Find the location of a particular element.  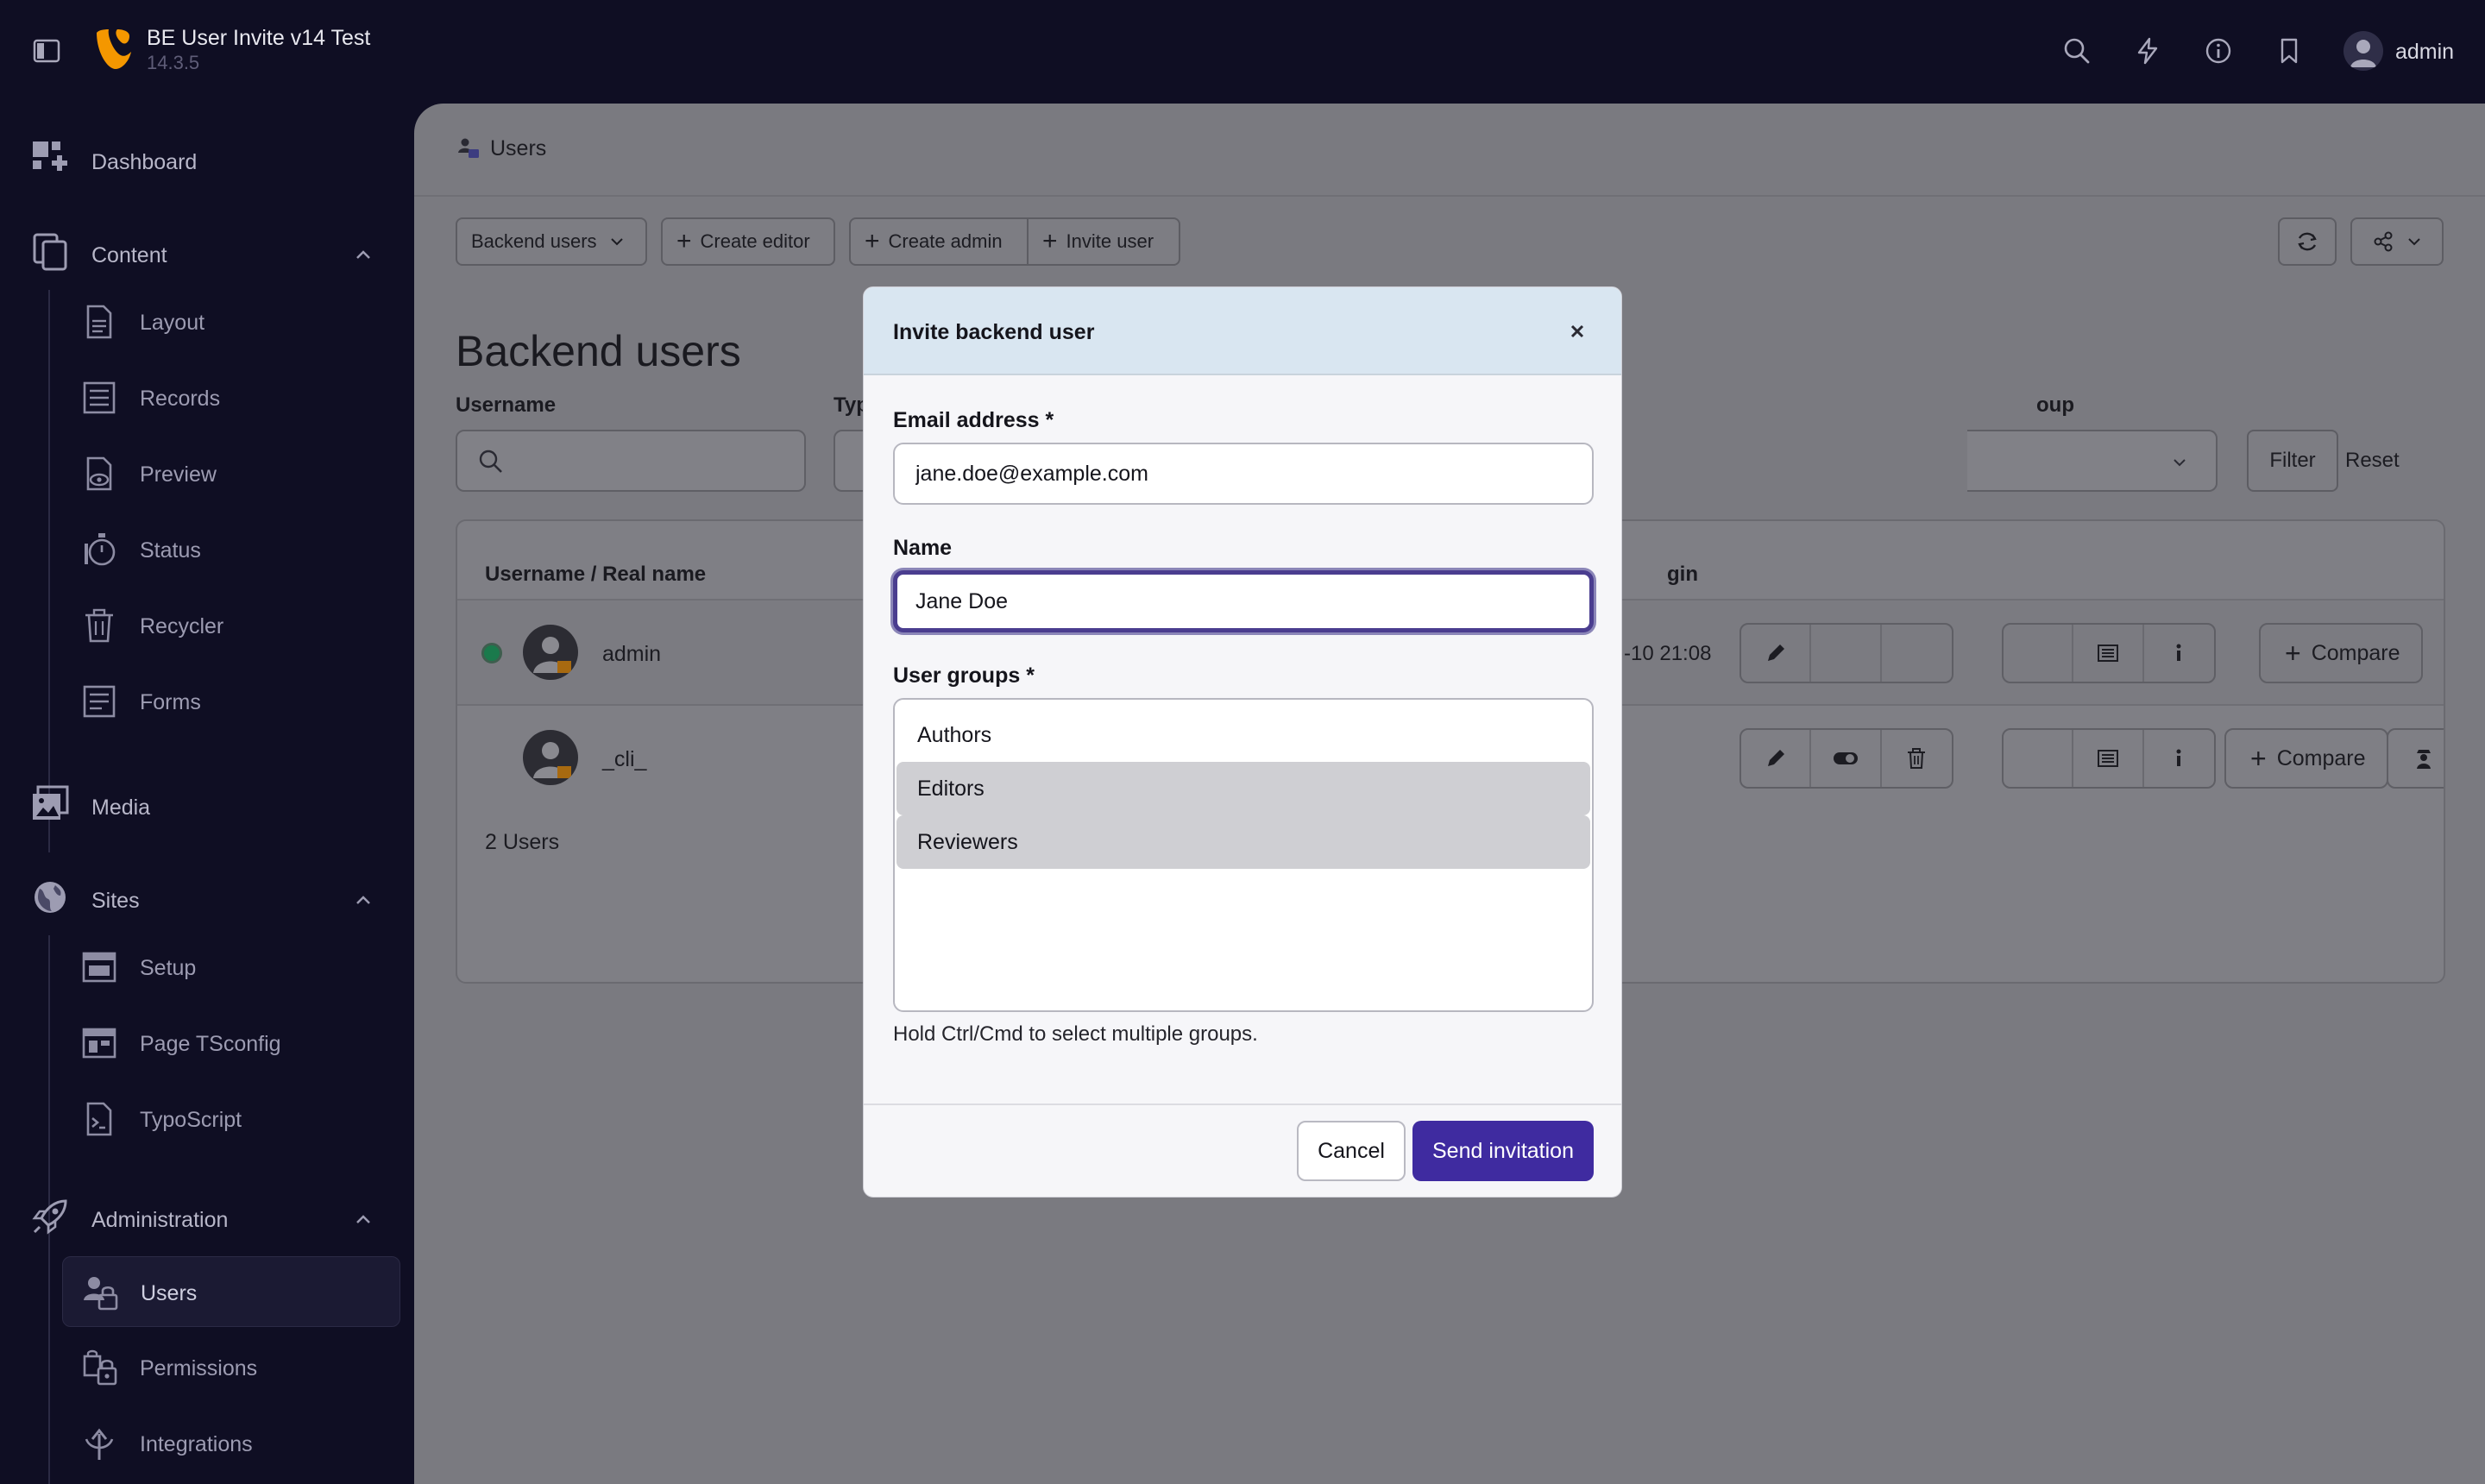

group-option-authors: Authors is located at coordinates (1243, 735).